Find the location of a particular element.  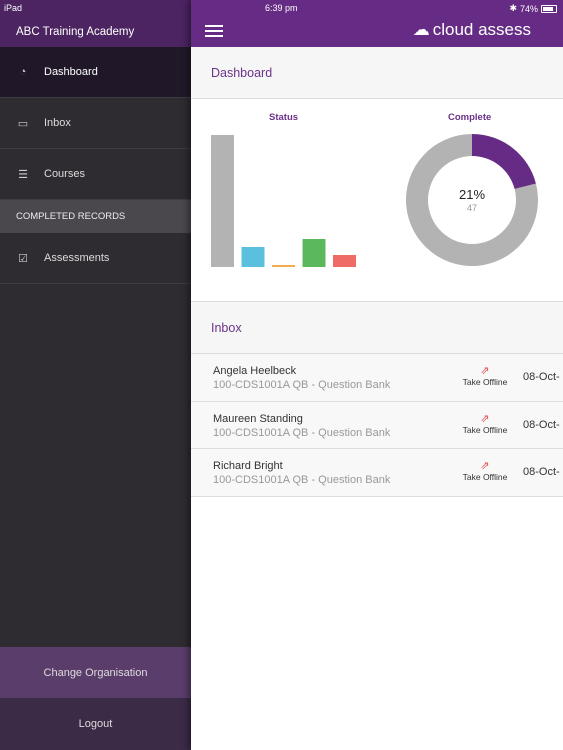

clock: 6:39 pm is located at coordinates (281, 8).